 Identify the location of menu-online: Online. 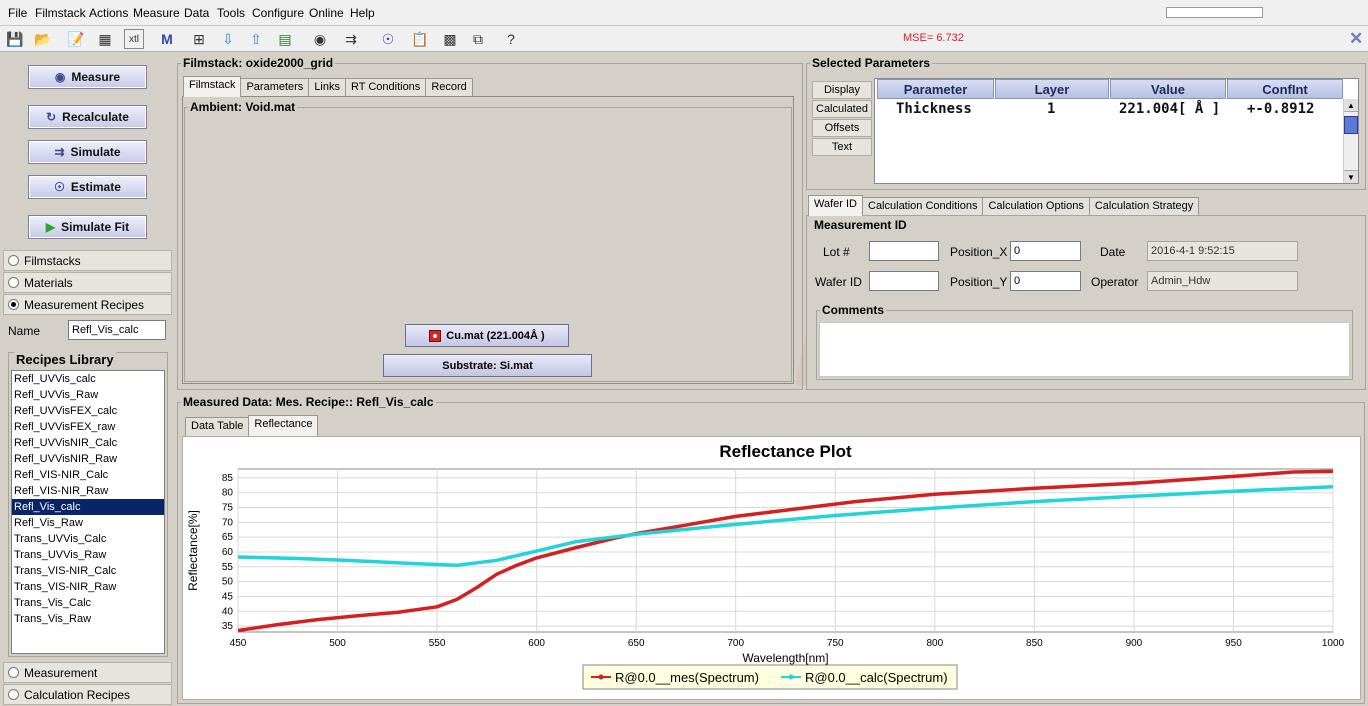
(326, 13).